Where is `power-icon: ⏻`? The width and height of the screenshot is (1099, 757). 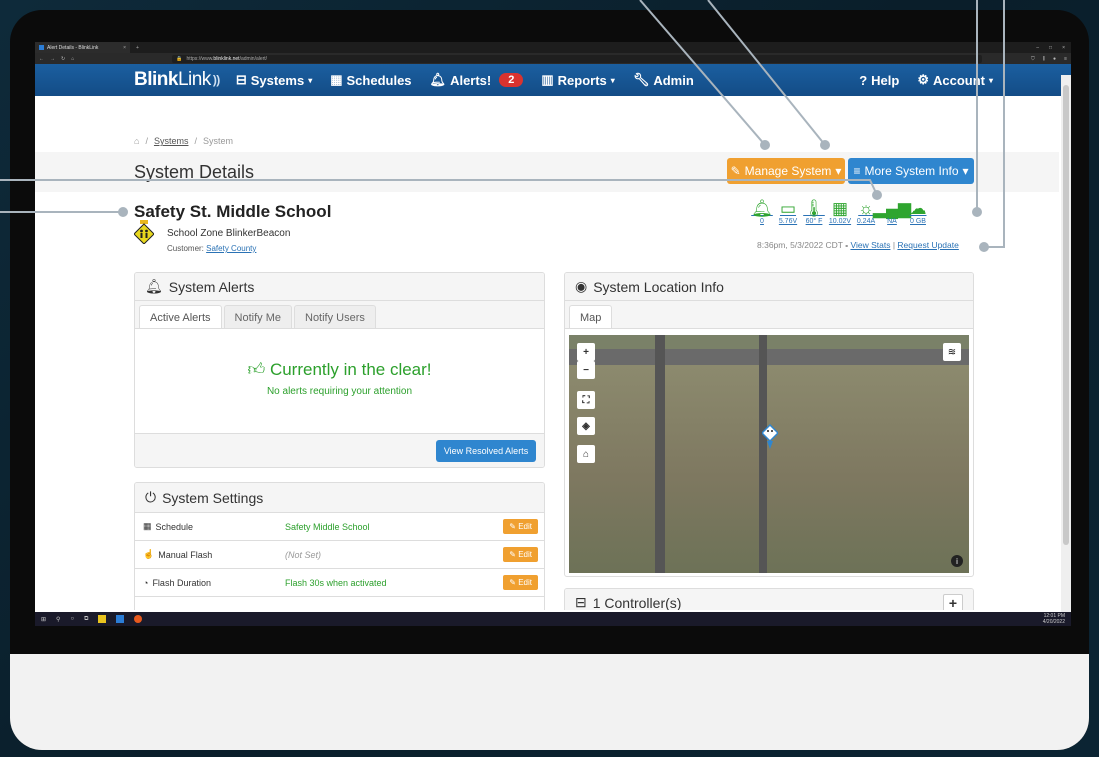 power-icon: ⏻ is located at coordinates (151, 497).